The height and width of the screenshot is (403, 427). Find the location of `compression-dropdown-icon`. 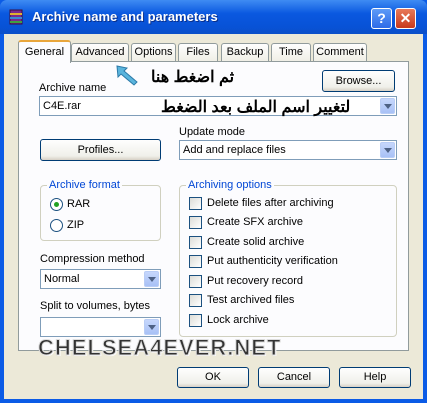

compression-dropdown-icon is located at coordinates (151, 279).